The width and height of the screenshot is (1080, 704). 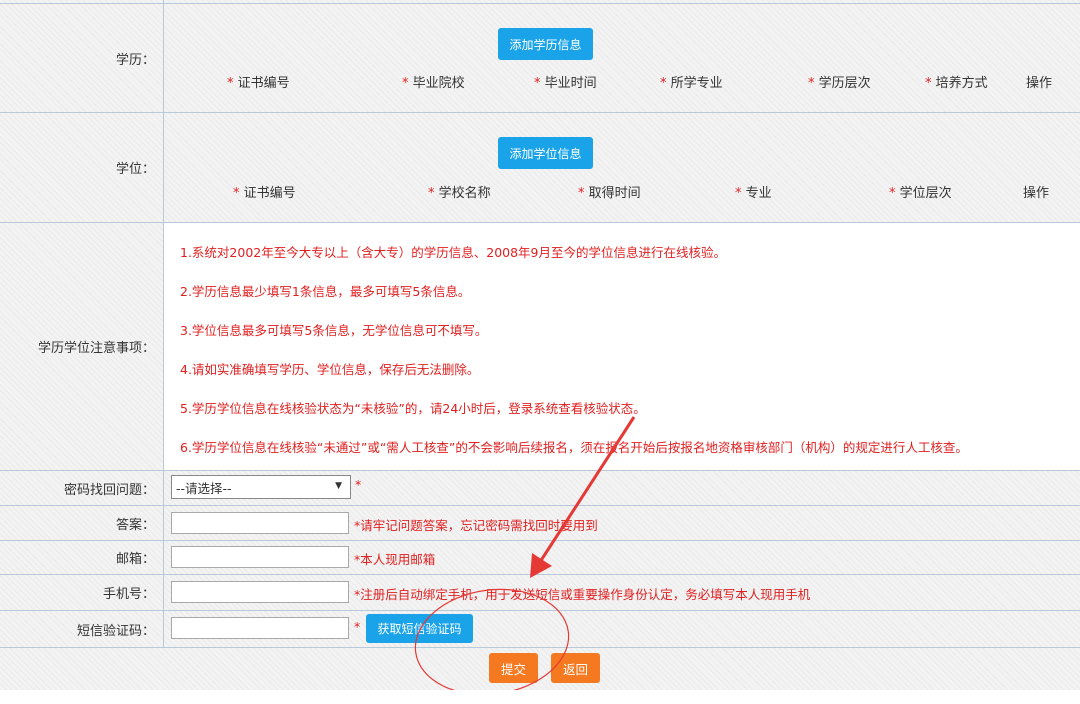 I want to click on phone-label: 手机号：, so click(x=82, y=592).